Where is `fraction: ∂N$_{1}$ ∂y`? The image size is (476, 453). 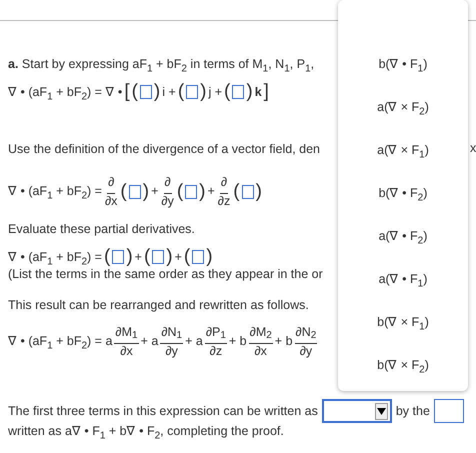
fraction: ∂N$_{1}$ ∂y is located at coordinates (172, 341).